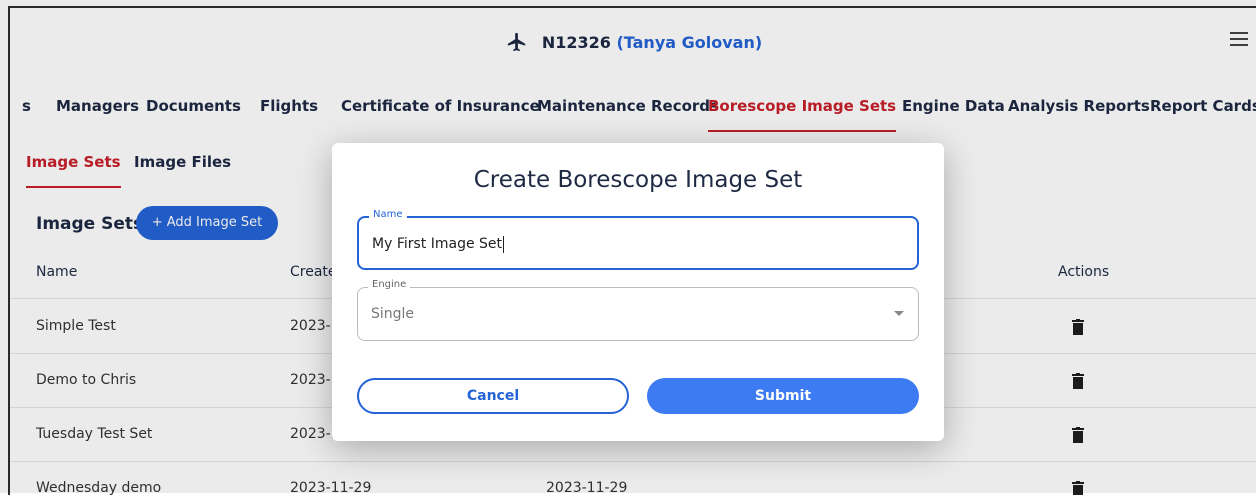 This screenshot has height=495, width=1256. What do you see at coordinates (493, 396) in the screenshot?
I see `cancel-button: Cancel` at bounding box center [493, 396].